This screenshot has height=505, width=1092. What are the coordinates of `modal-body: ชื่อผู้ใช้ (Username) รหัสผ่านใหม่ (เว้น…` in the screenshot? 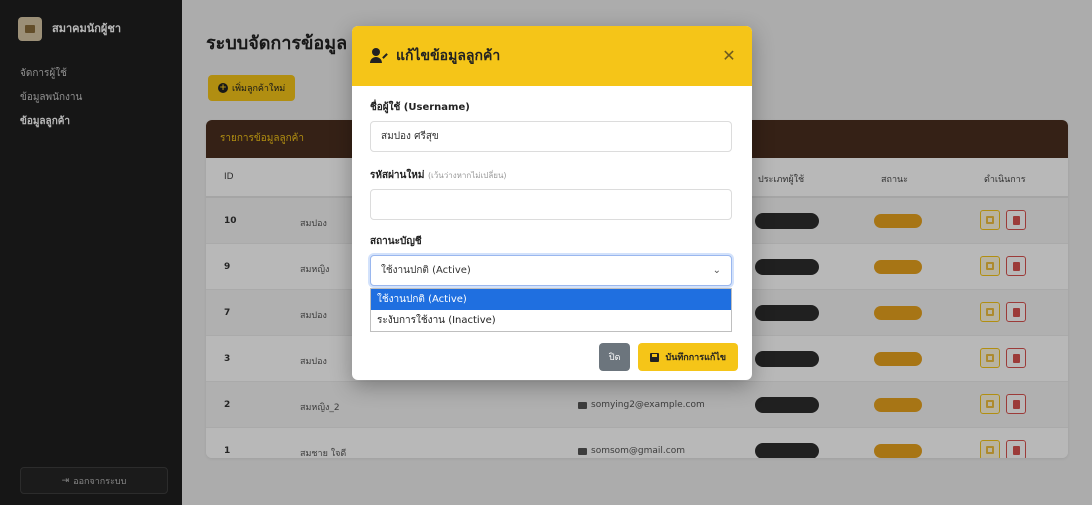 It's located at (552, 186).